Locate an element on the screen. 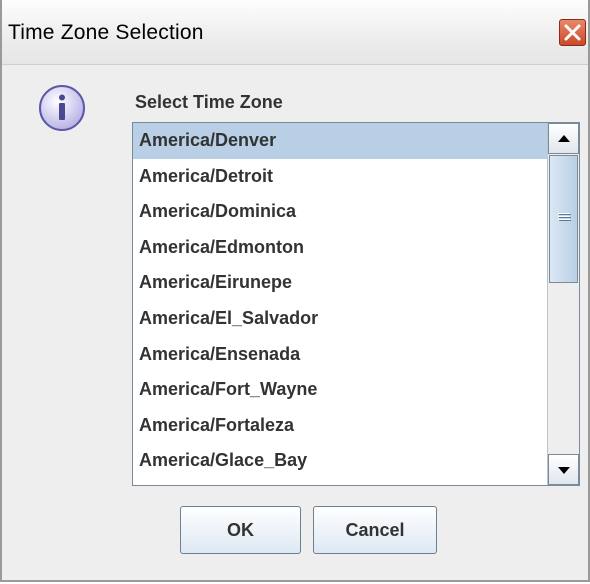 Image resolution: width=590 pixels, height=584 pixels. scroll-down-button is located at coordinates (563, 469).